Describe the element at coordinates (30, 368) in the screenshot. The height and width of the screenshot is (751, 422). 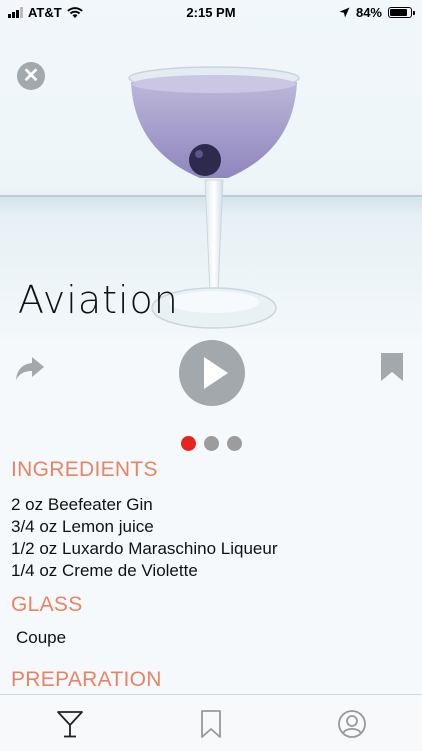
I see `share-icon` at that location.